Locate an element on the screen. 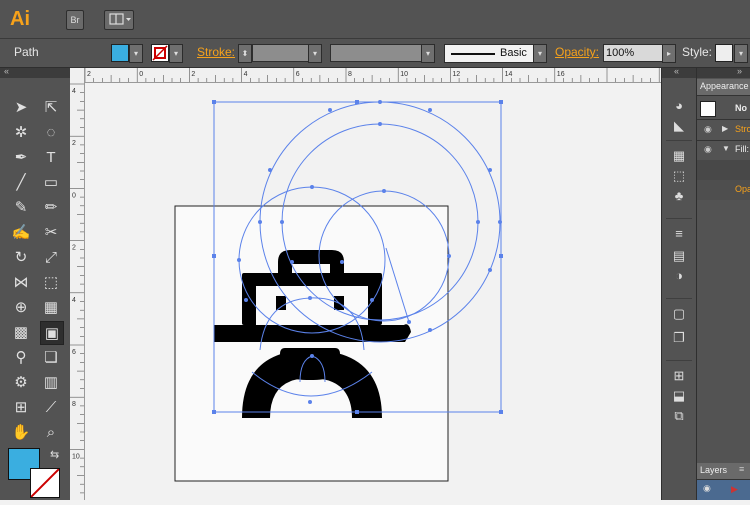 This screenshot has height=505, width=750. brush-definition-field: Basic is located at coordinates (489, 53).